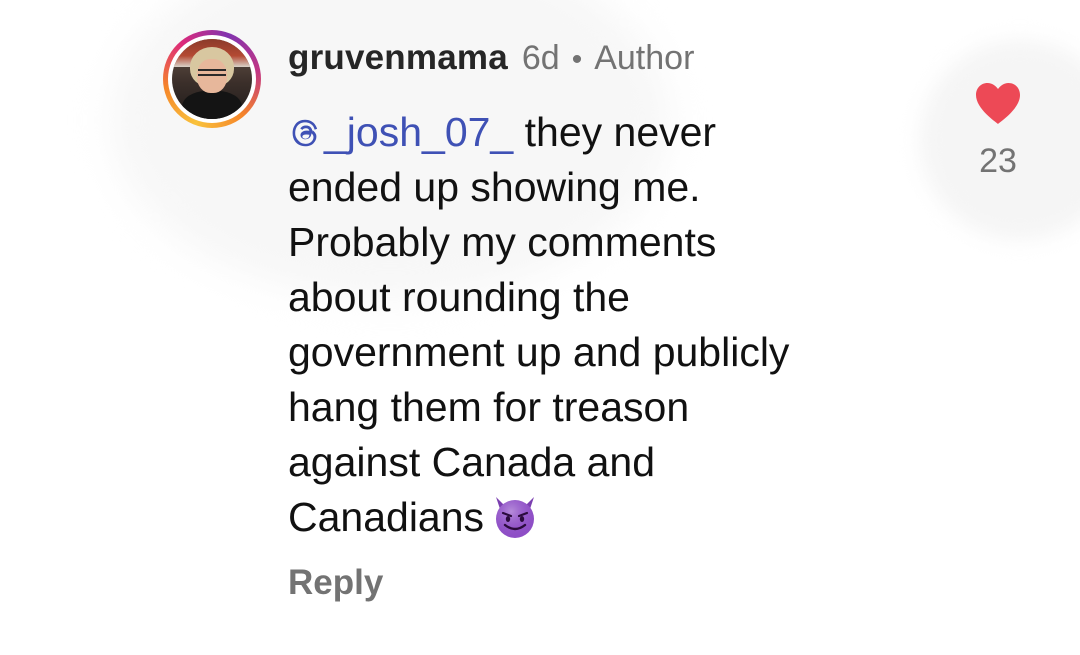 This screenshot has width=1080, height=655. Describe the element at coordinates (998, 130) in the screenshot. I see `like-section: 23` at that location.